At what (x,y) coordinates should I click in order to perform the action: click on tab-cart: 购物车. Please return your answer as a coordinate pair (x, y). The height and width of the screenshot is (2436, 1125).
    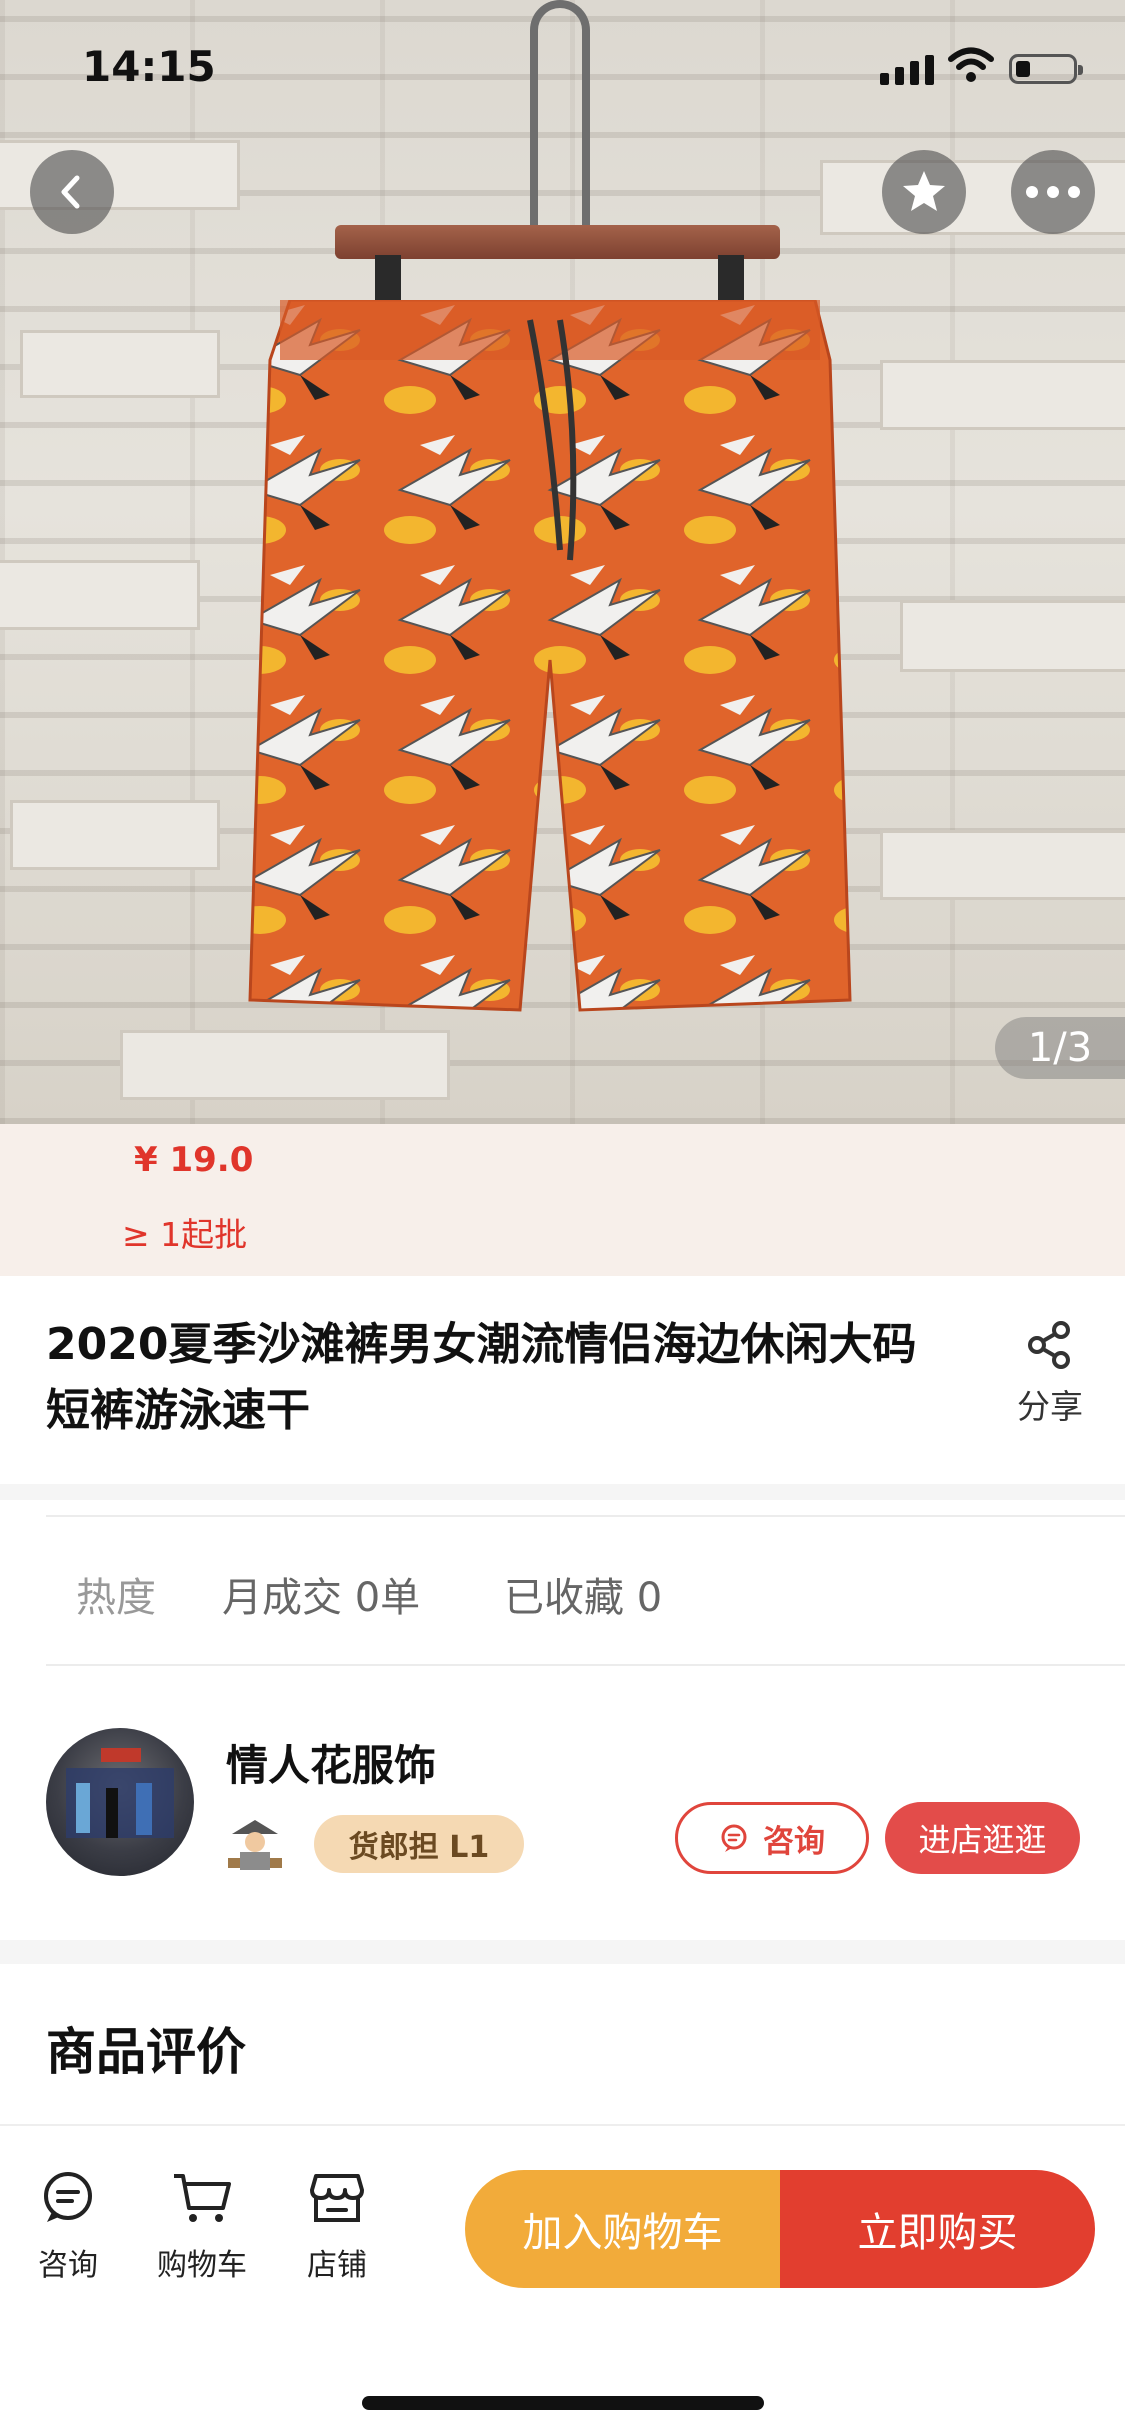
    Looking at the image, I should click on (202, 2227).